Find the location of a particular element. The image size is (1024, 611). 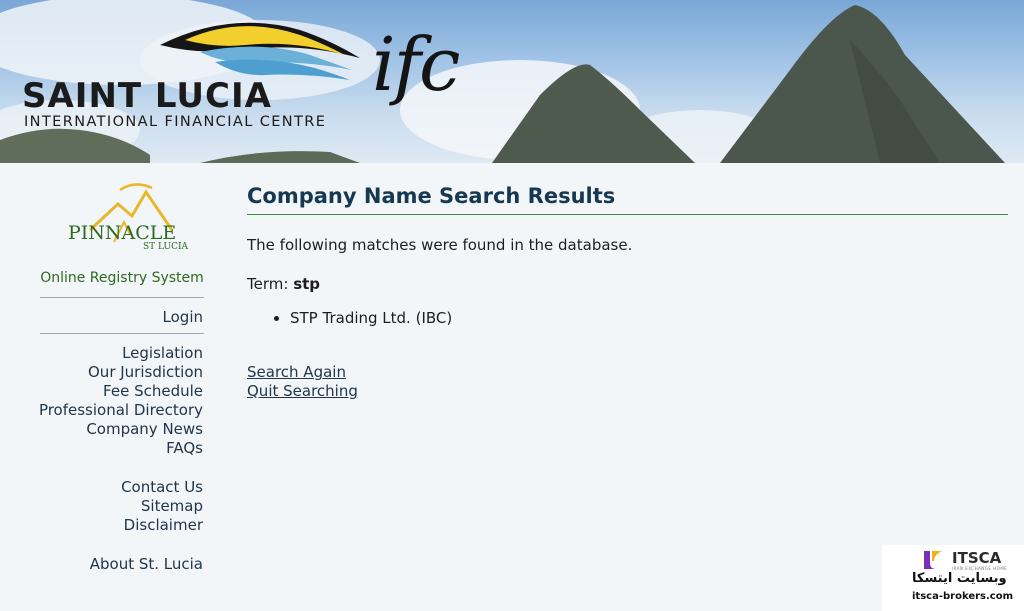

sidebar-item-fee-schedule: Fee Schedule is located at coordinates (153, 391).